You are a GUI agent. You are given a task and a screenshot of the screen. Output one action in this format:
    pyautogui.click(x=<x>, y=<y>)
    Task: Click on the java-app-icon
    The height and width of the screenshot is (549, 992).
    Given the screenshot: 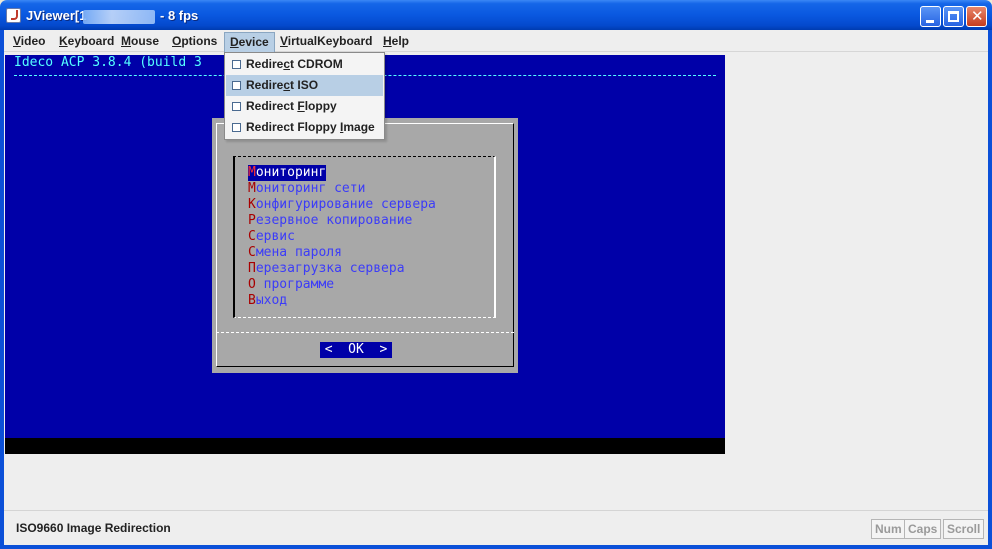 What is the action you would take?
    pyautogui.click(x=13, y=15)
    